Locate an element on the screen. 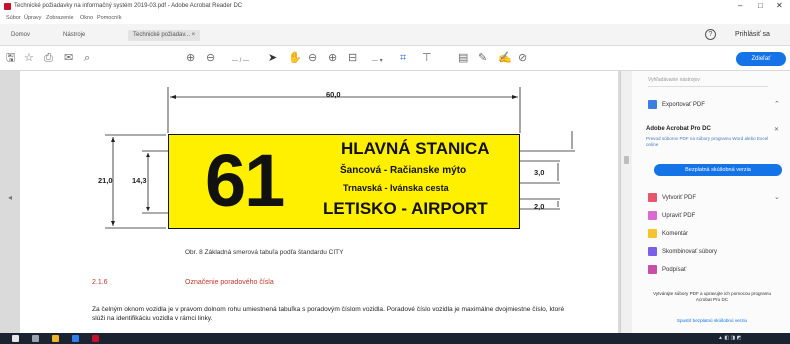  tool-edit-pdf-label: Upraviť PDF is located at coordinates (679, 216).